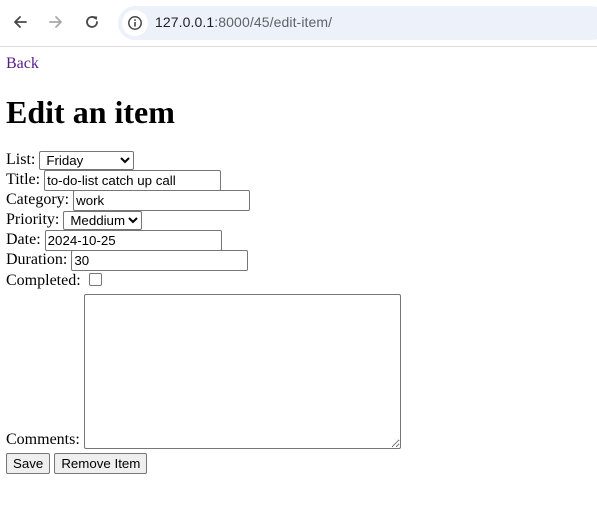 The image size is (597, 505). I want to click on category-row: Category:, so click(298, 200).